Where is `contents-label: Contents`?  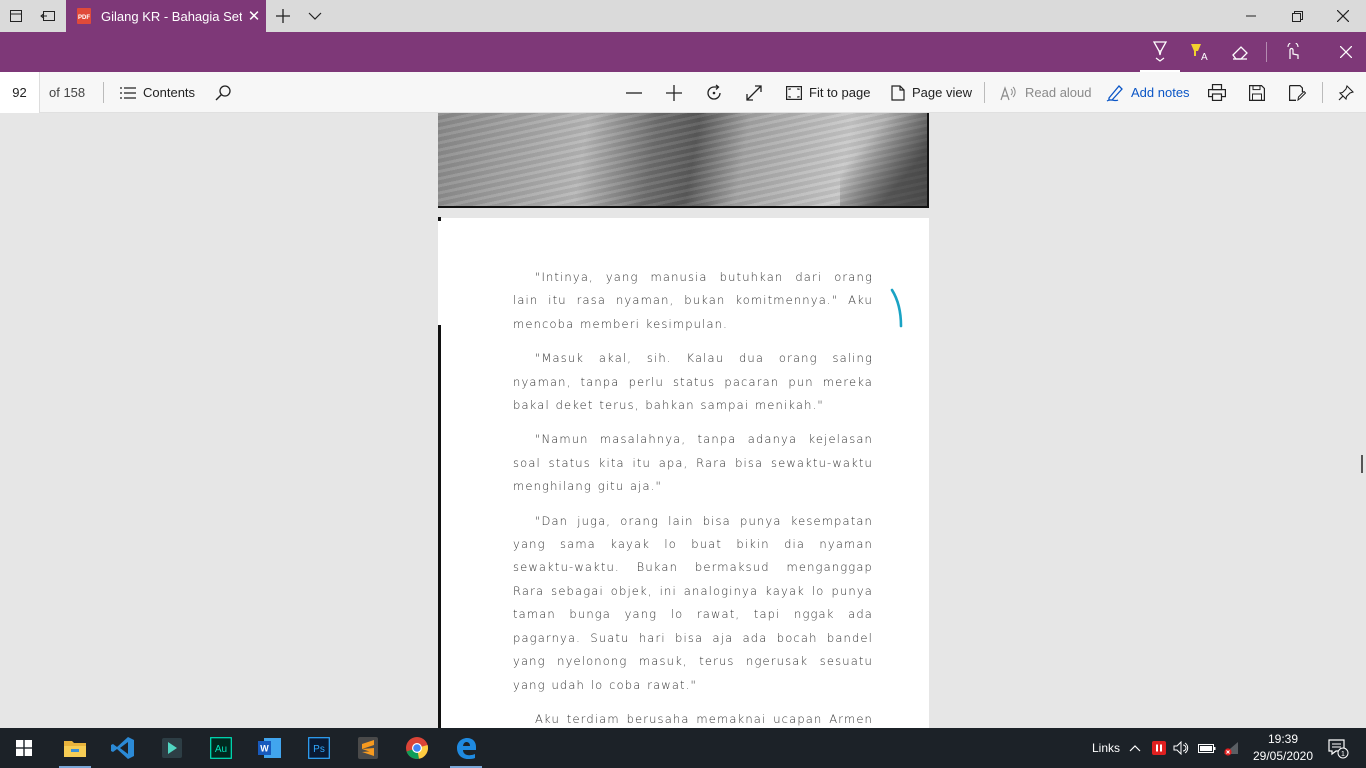 contents-label: Contents is located at coordinates (169, 92).